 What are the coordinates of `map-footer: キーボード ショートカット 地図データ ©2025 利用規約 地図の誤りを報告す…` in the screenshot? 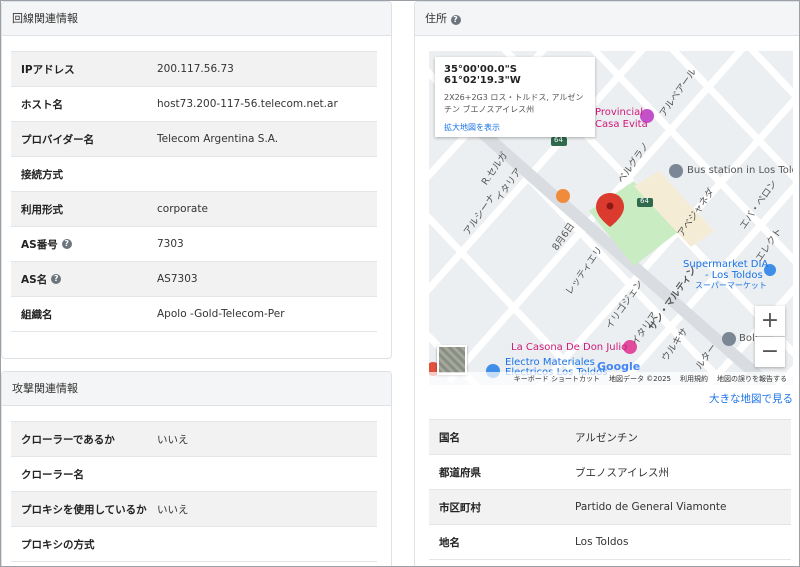 It's located at (611, 378).